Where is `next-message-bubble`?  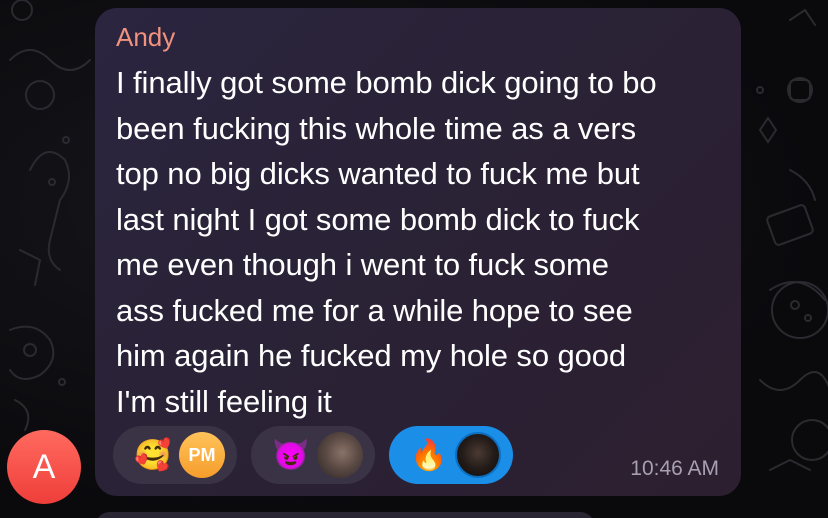 next-message-bubble is located at coordinates (345, 515).